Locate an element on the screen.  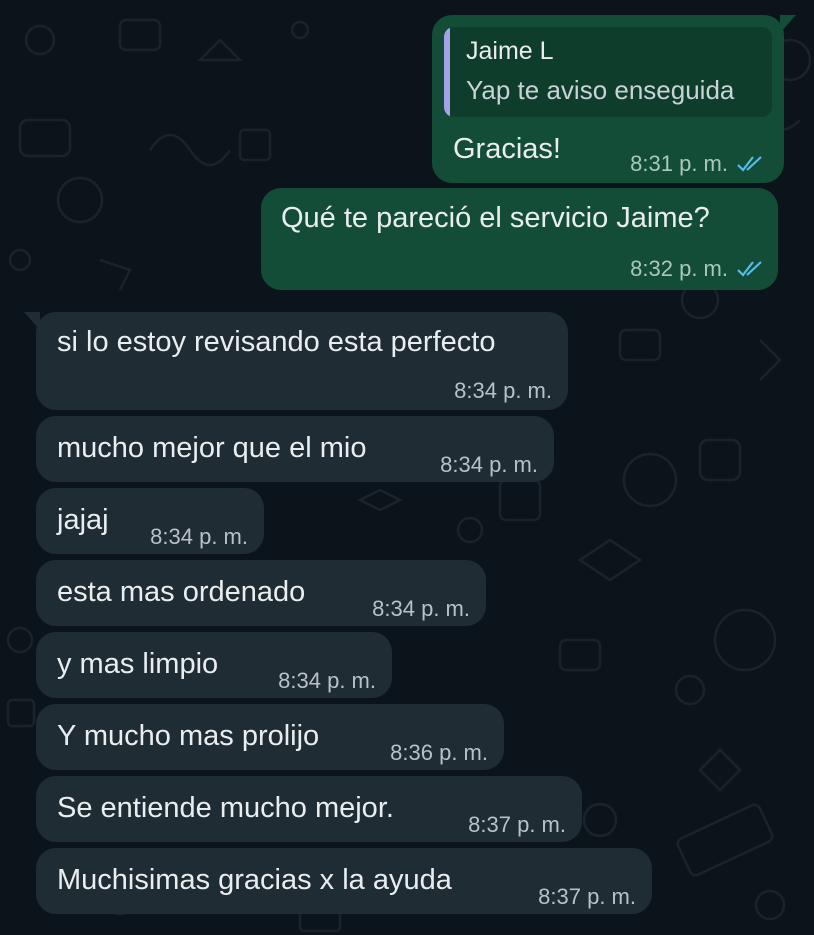
message-time: 8:36 p. m. is located at coordinates (439, 752).